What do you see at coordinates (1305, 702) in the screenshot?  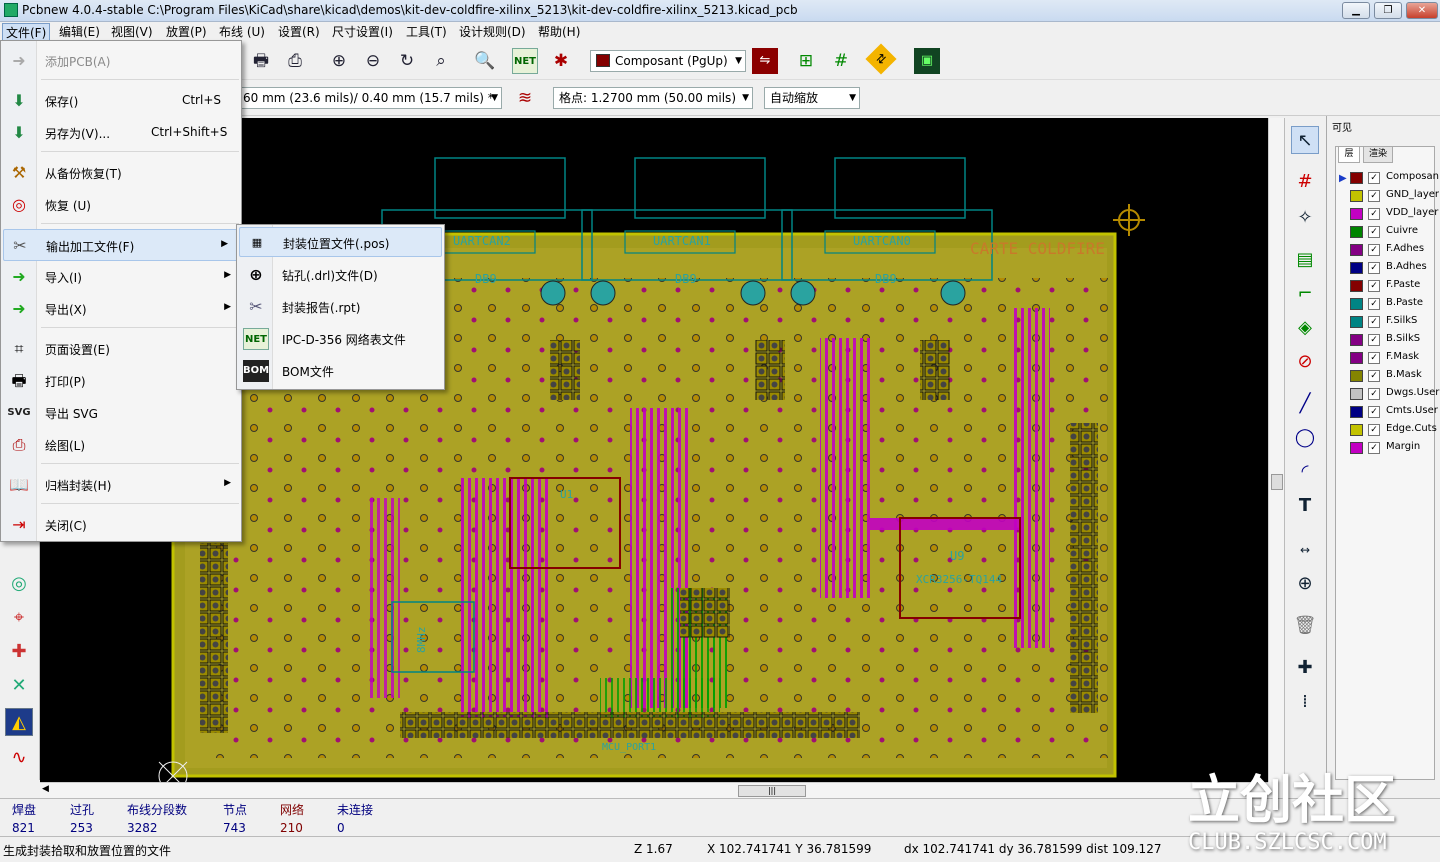 I see `grid-origin-icon: ⁞` at bounding box center [1305, 702].